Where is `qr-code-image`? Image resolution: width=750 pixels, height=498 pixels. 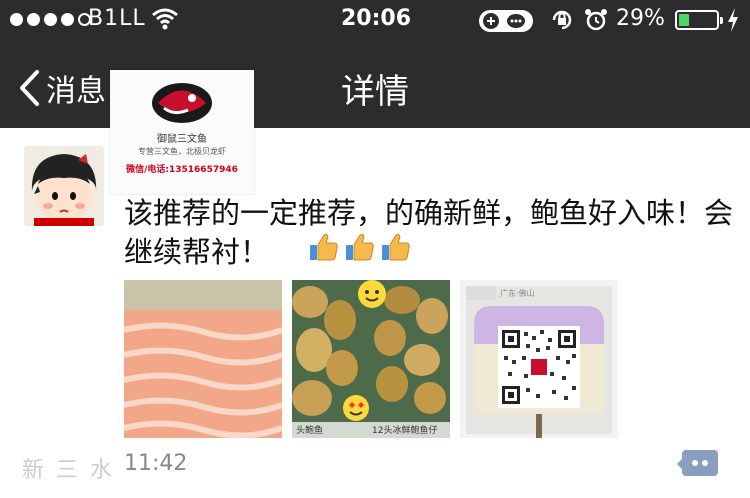
qr-code-image is located at coordinates (539, 359).